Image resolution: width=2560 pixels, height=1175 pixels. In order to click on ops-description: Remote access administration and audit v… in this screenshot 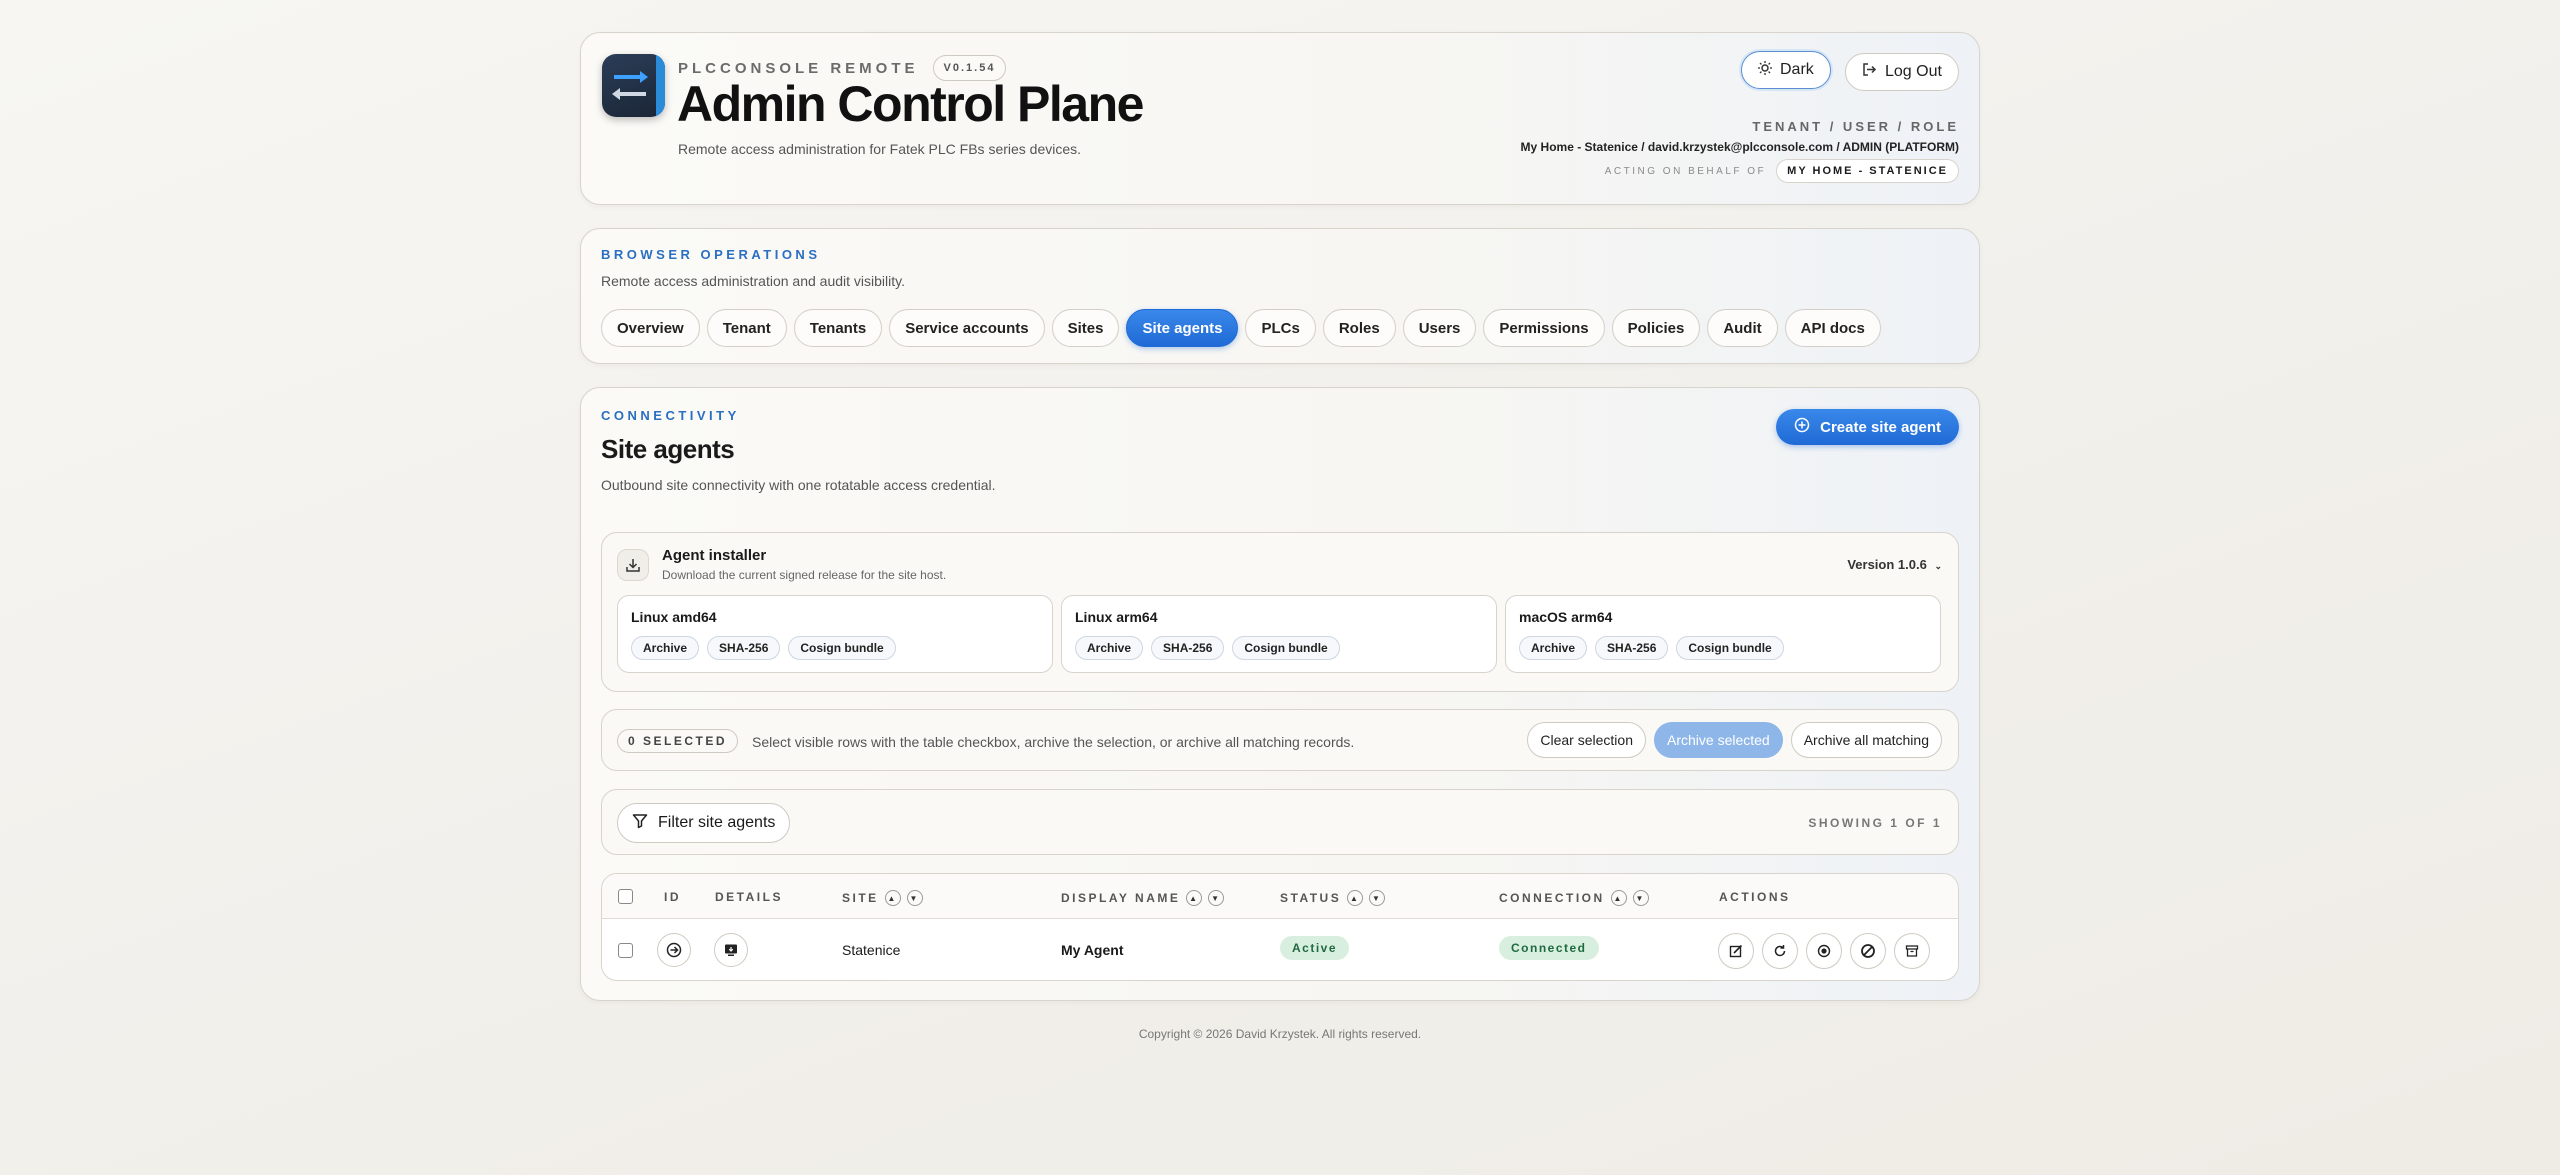, I will do `click(753, 281)`.